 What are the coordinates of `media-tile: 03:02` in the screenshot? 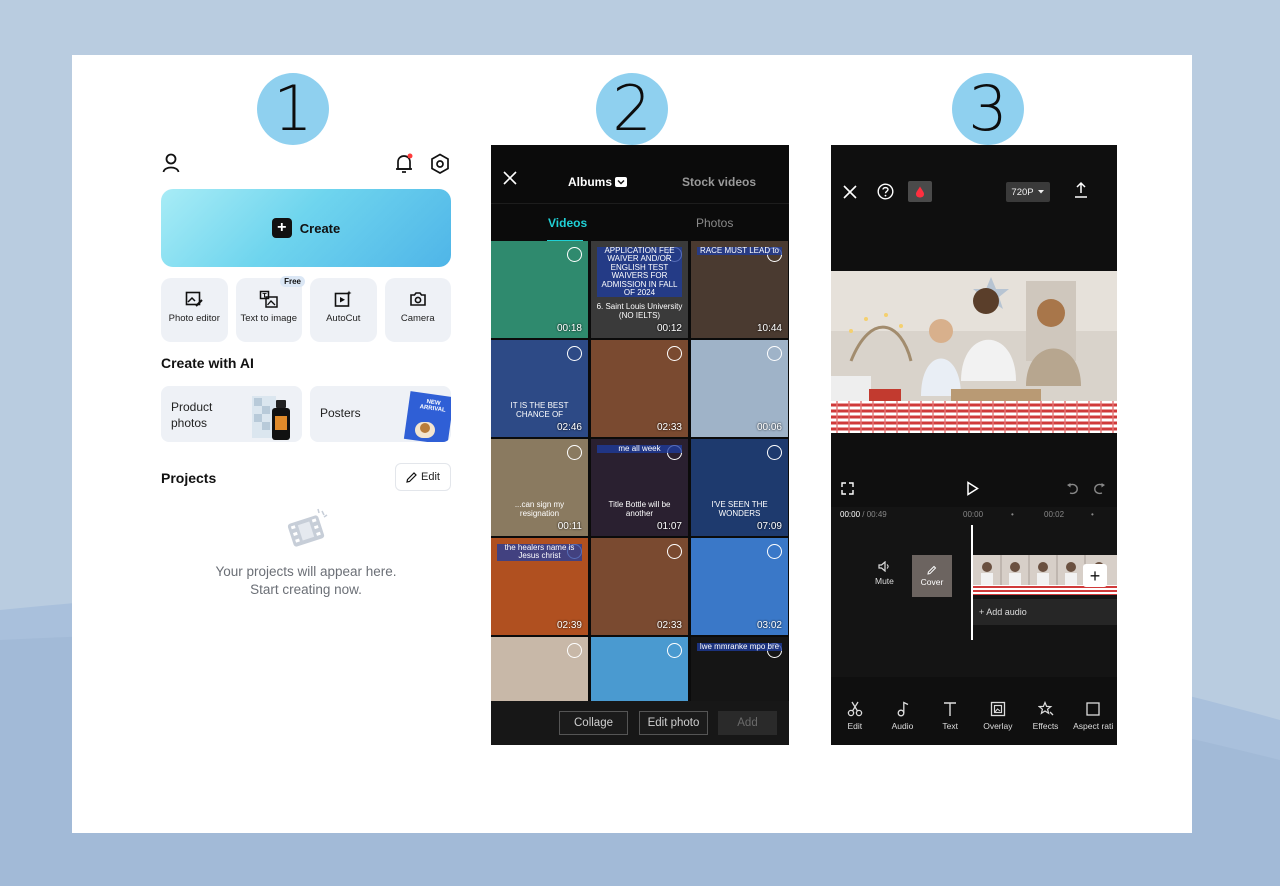 It's located at (739, 586).